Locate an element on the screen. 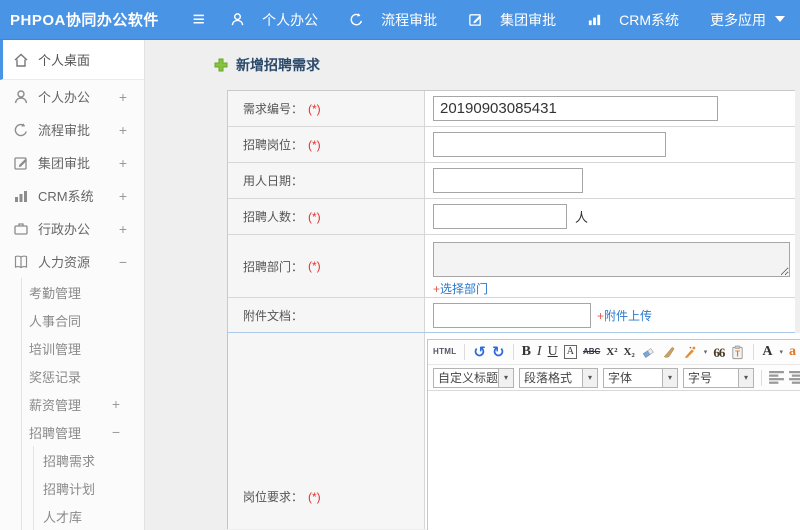 The image size is (800, 530). sidebar-item-label: 行政办公 is located at coordinates (64, 229).